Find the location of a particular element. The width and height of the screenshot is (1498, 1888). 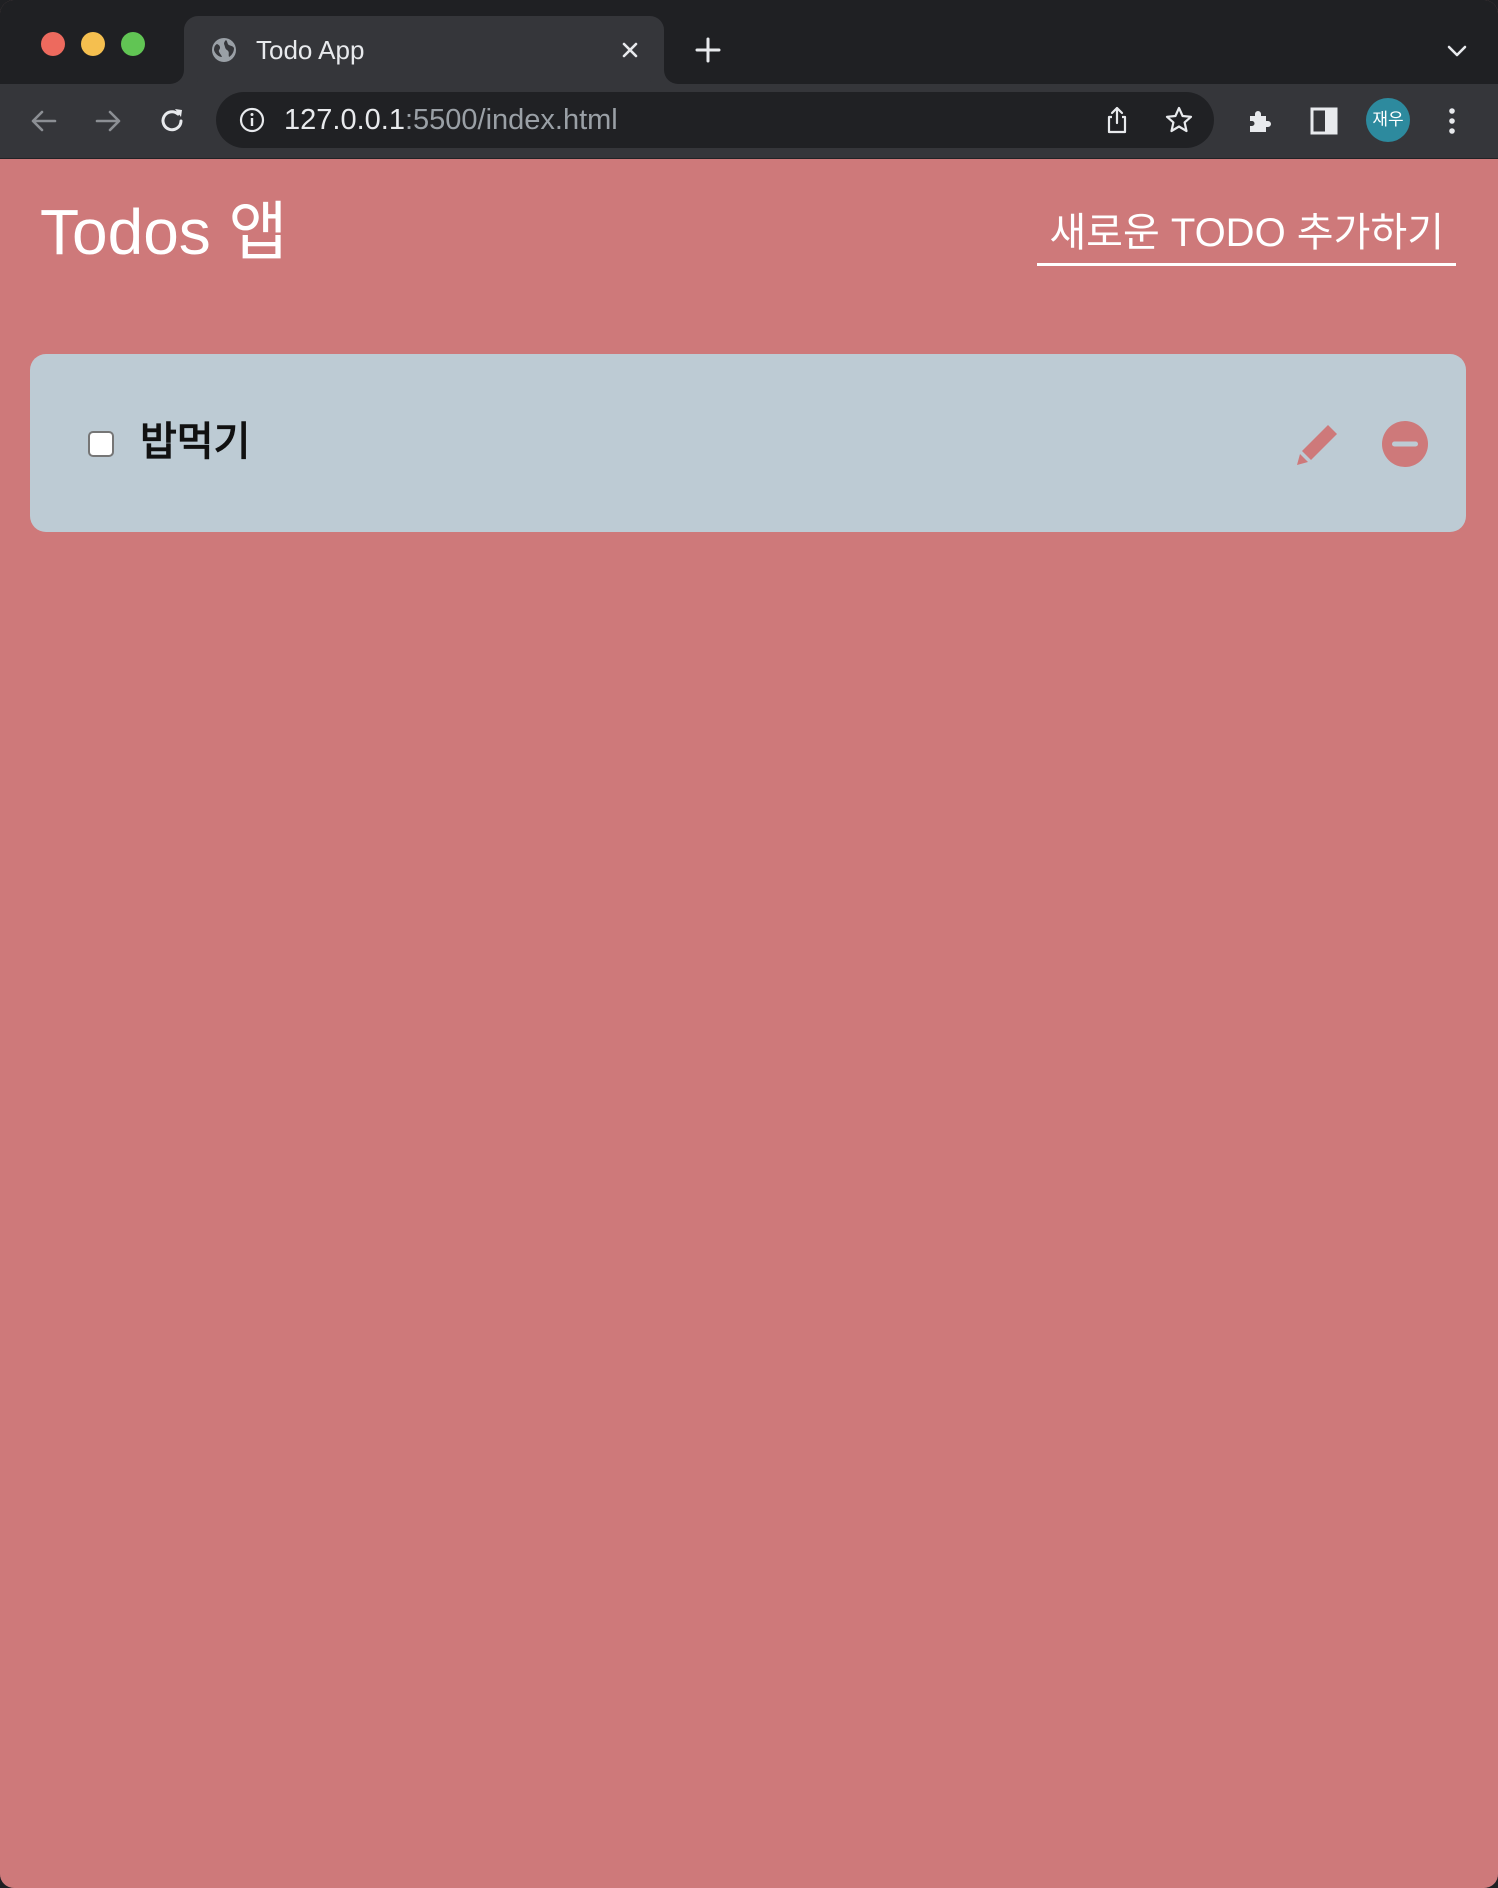

minimize-window-button is located at coordinates (93, 44).